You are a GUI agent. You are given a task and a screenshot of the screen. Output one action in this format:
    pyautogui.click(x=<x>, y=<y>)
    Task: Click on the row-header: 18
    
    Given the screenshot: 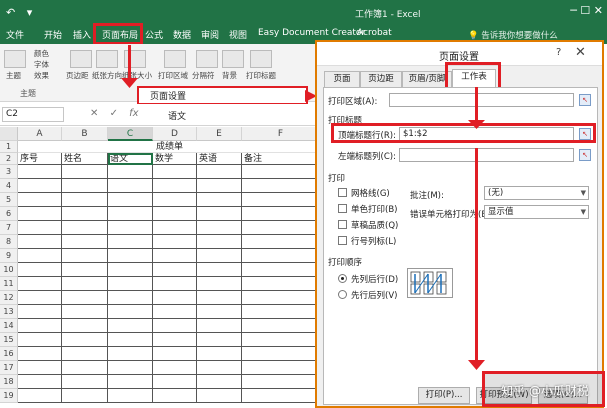 What is the action you would take?
    pyautogui.click(x=9, y=382)
    